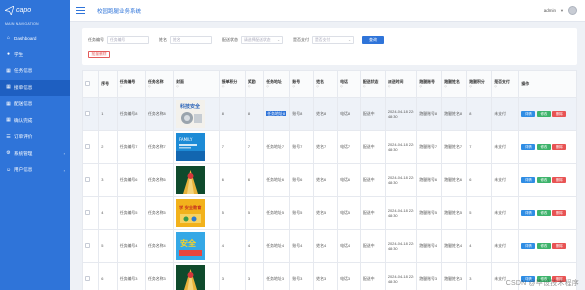  Describe the element at coordinates (35, 137) in the screenshot. I see `sidebar-item-6: ☰ 订单评价` at that location.